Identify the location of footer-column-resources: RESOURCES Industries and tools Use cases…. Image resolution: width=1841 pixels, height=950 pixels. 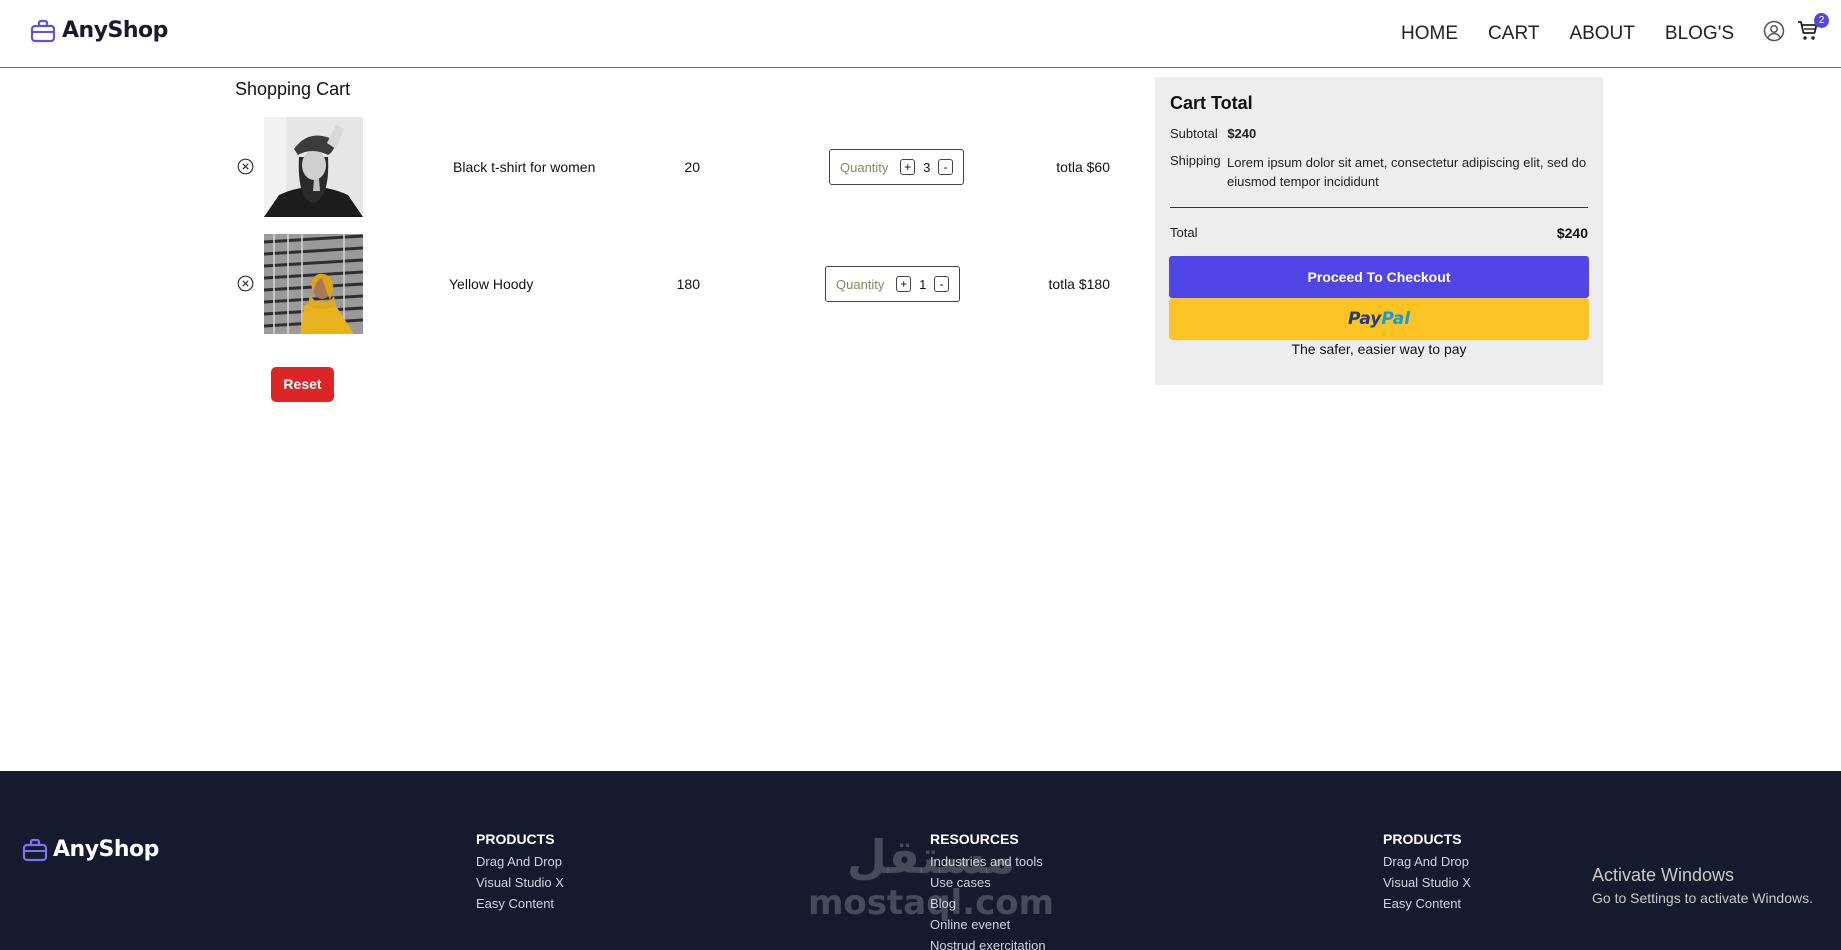
(988, 890).